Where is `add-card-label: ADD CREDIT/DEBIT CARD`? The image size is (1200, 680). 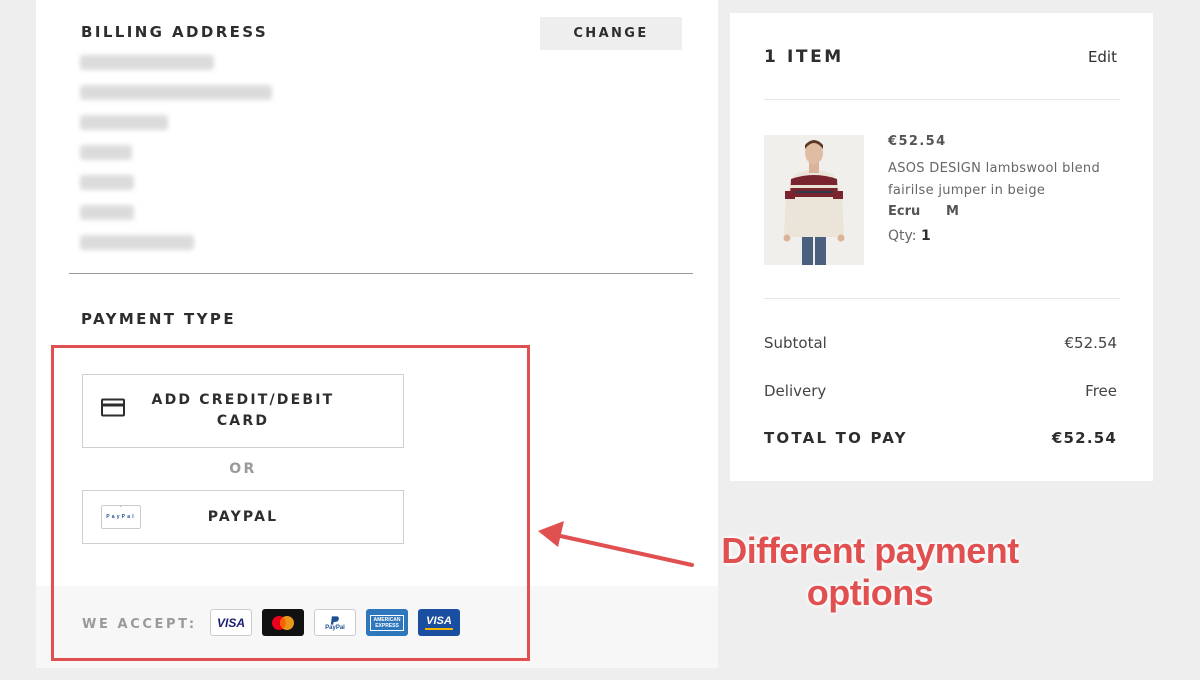 add-card-label: ADD CREDIT/DEBIT CARD is located at coordinates (243, 411).